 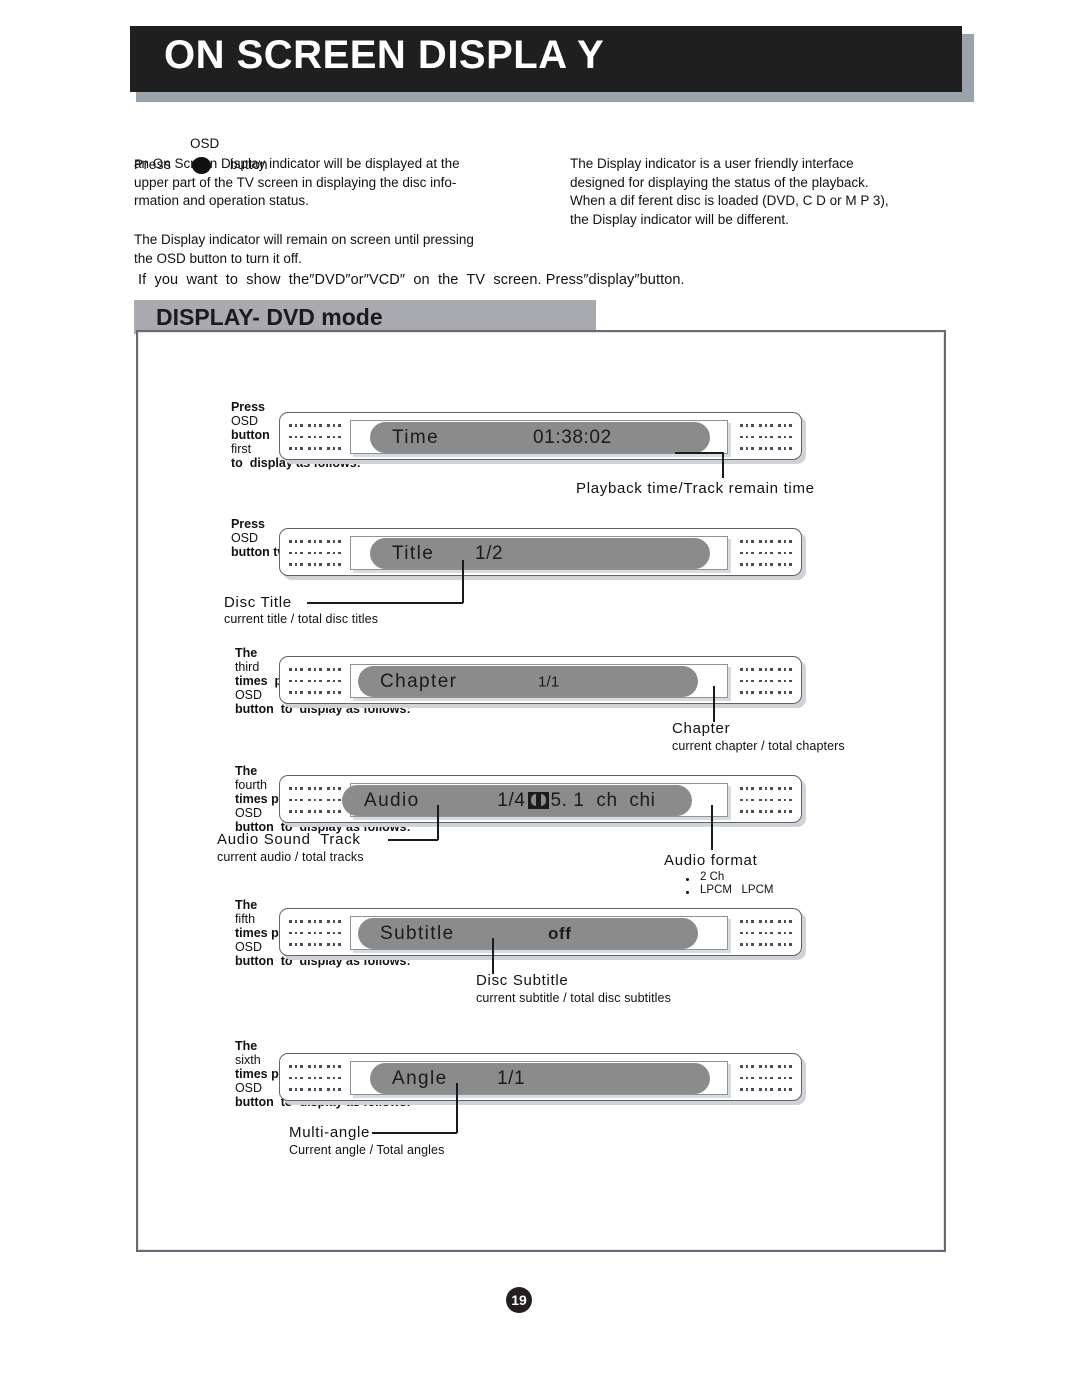 I want to click on osd-frame-audio: Audio 1/4 5. 1 ch chi, so click(x=540, y=799).